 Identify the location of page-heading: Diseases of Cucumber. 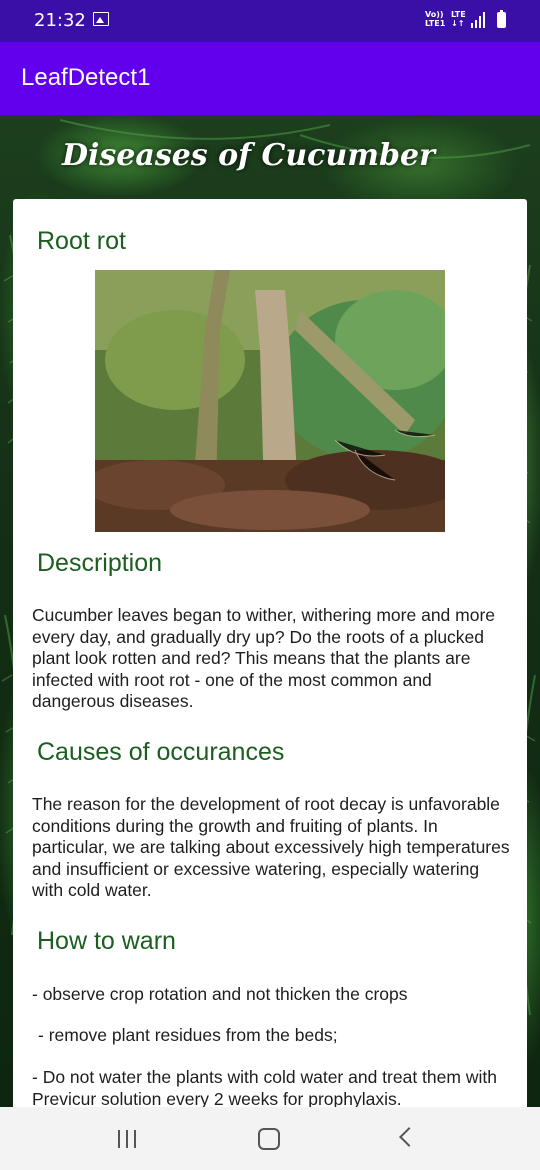
(248, 155).